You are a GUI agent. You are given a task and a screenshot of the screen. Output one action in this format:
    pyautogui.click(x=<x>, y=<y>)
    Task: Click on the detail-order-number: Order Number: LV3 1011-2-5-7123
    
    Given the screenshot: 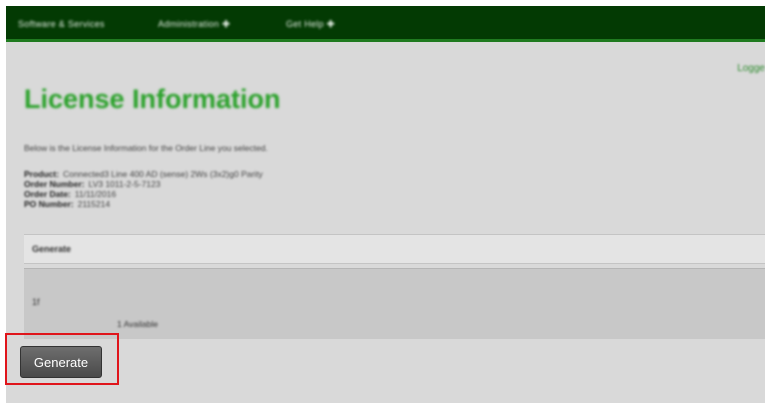 What is the action you would take?
    pyautogui.click(x=143, y=184)
    